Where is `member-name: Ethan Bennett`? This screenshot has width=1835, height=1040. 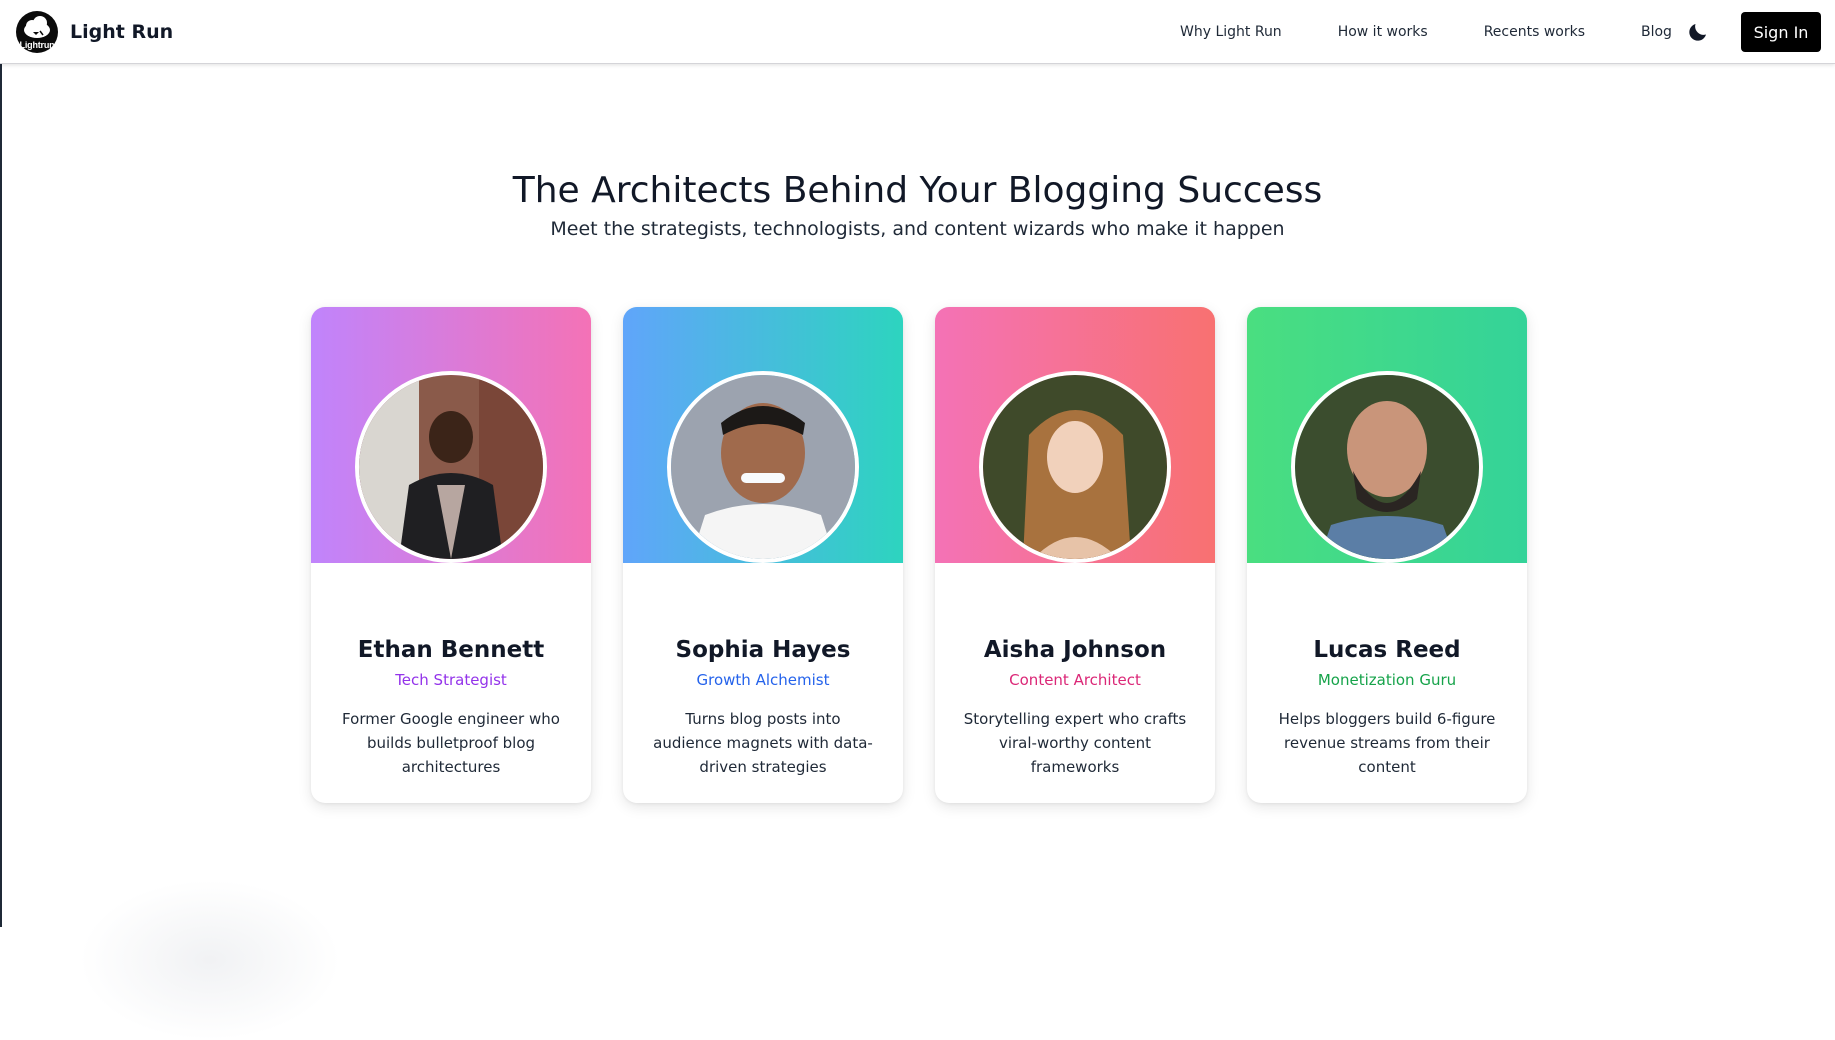
member-name: Ethan Bennett is located at coordinates (451, 650).